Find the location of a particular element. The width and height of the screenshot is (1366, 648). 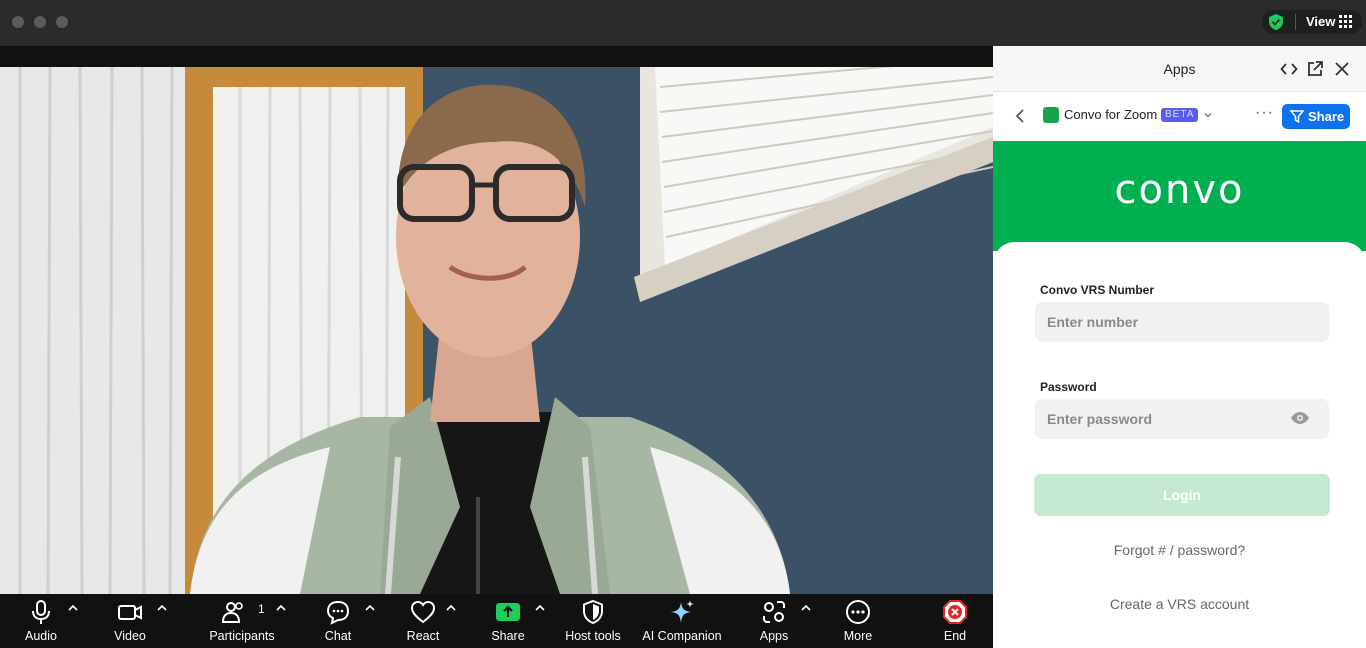

grid-view-icon is located at coordinates (1345, 21).